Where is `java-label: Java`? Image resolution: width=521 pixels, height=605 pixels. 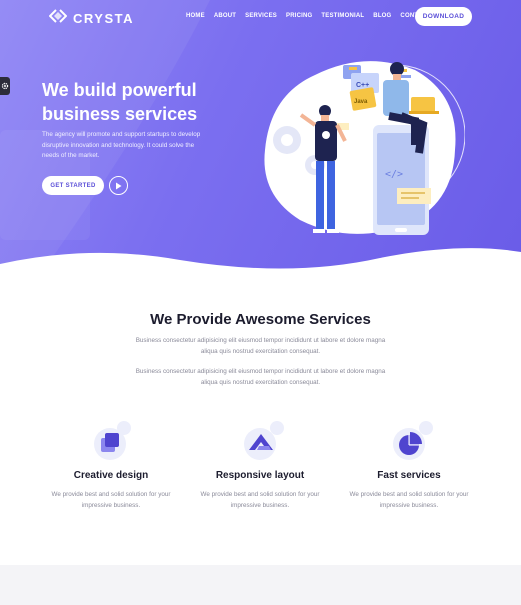
java-label: Java is located at coordinates (361, 102).